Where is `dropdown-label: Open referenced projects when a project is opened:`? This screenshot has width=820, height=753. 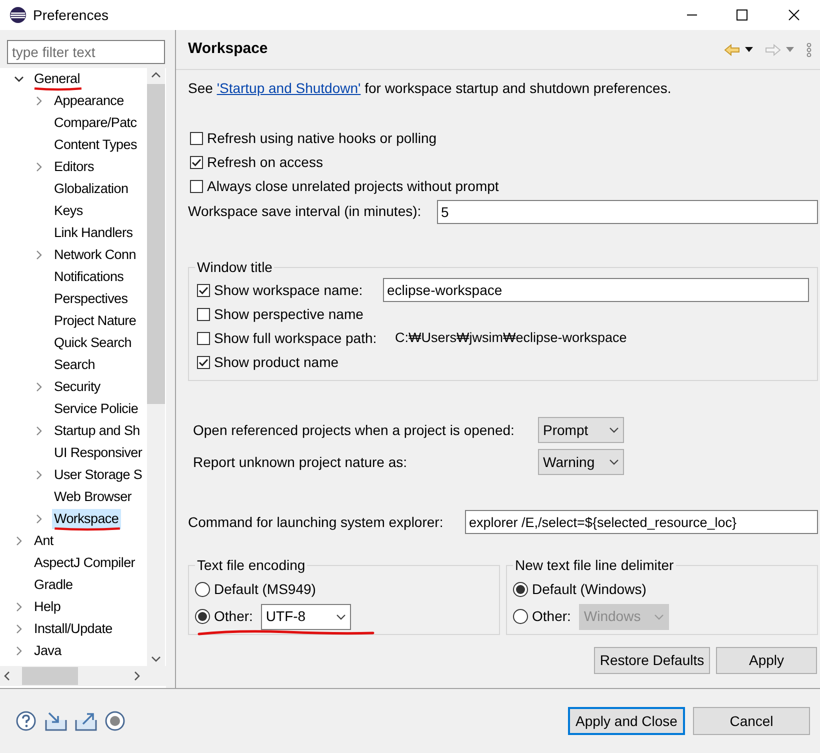 dropdown-label: Open referenced projects when a project is opened: is located at coordinates (354, 430).